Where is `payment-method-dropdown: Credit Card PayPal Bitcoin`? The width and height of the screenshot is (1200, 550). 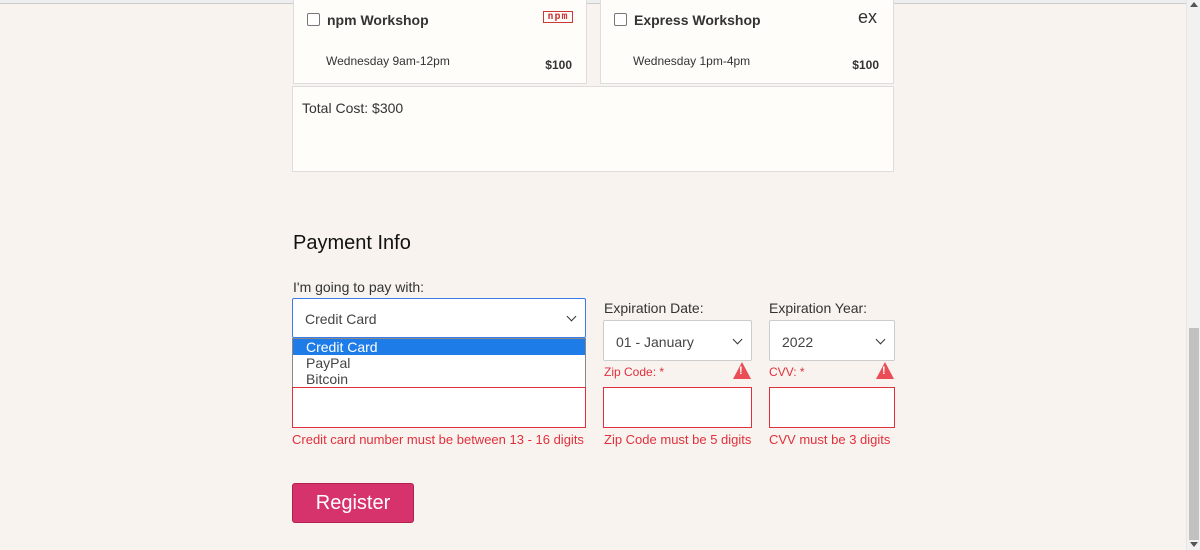 payment-method-dropdown: Credit Card PayPal Bitcoin is located at coordinates (439, 364).